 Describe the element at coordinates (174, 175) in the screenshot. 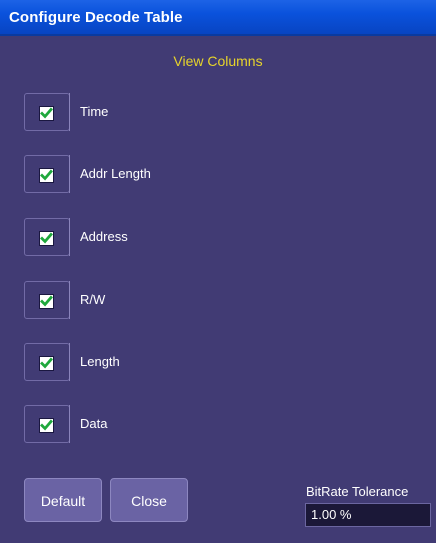

I see `column-row-addr-length: Addr Length` at that location.